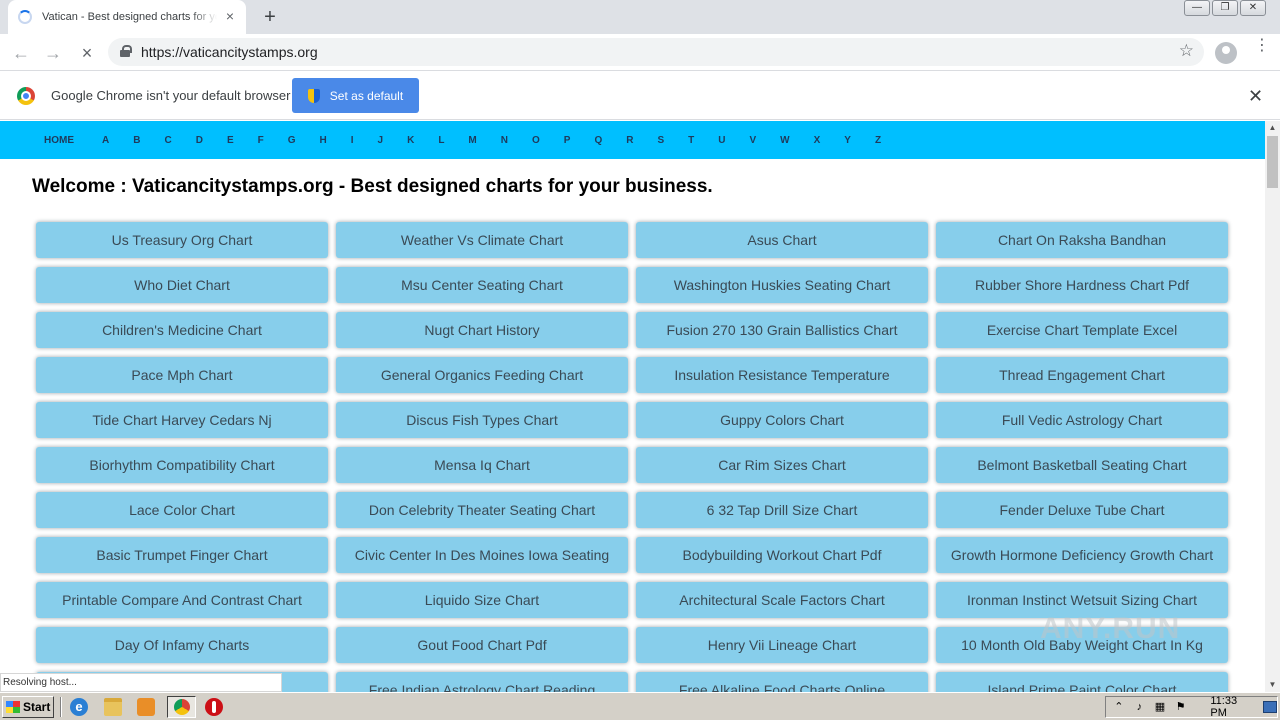 The image size is (1280, 720). I want to click on chart-link-button: Full Vedic Astrology Chart, so click(1082, 420).